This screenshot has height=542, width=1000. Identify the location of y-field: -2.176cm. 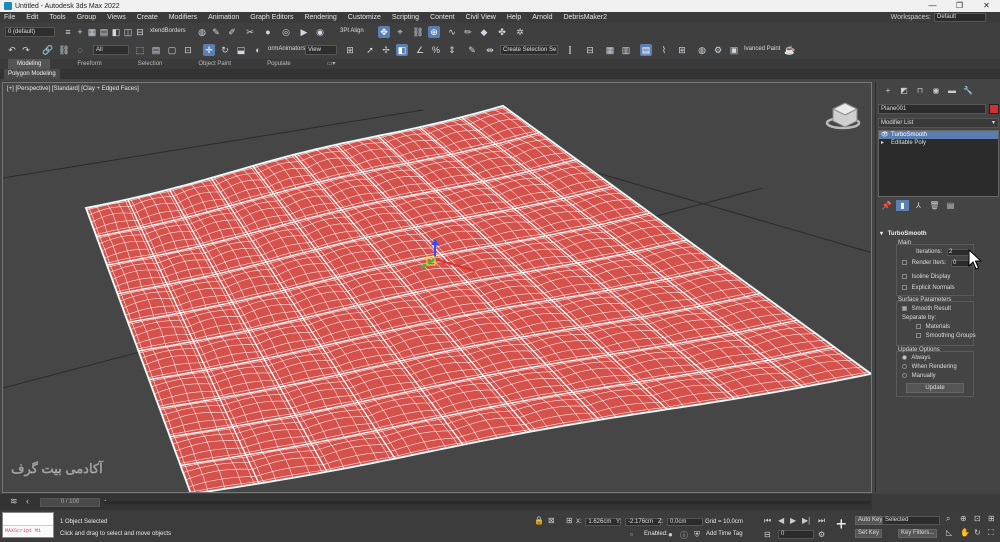
(643, 522).